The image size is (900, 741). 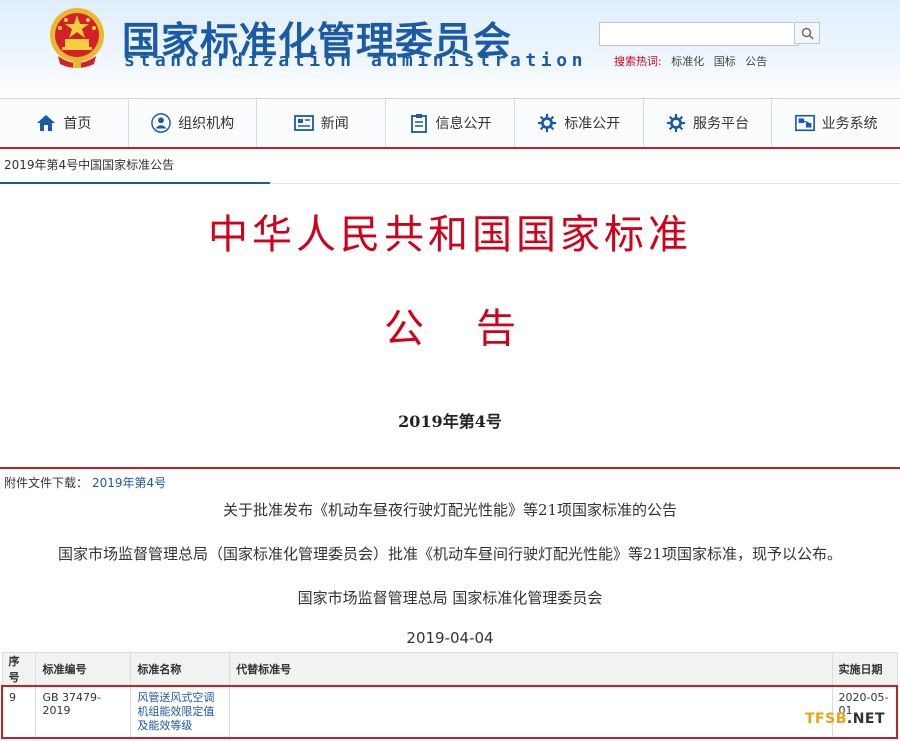 I want to click on watermark: TFSB.NET, so click(x=845, y=719).